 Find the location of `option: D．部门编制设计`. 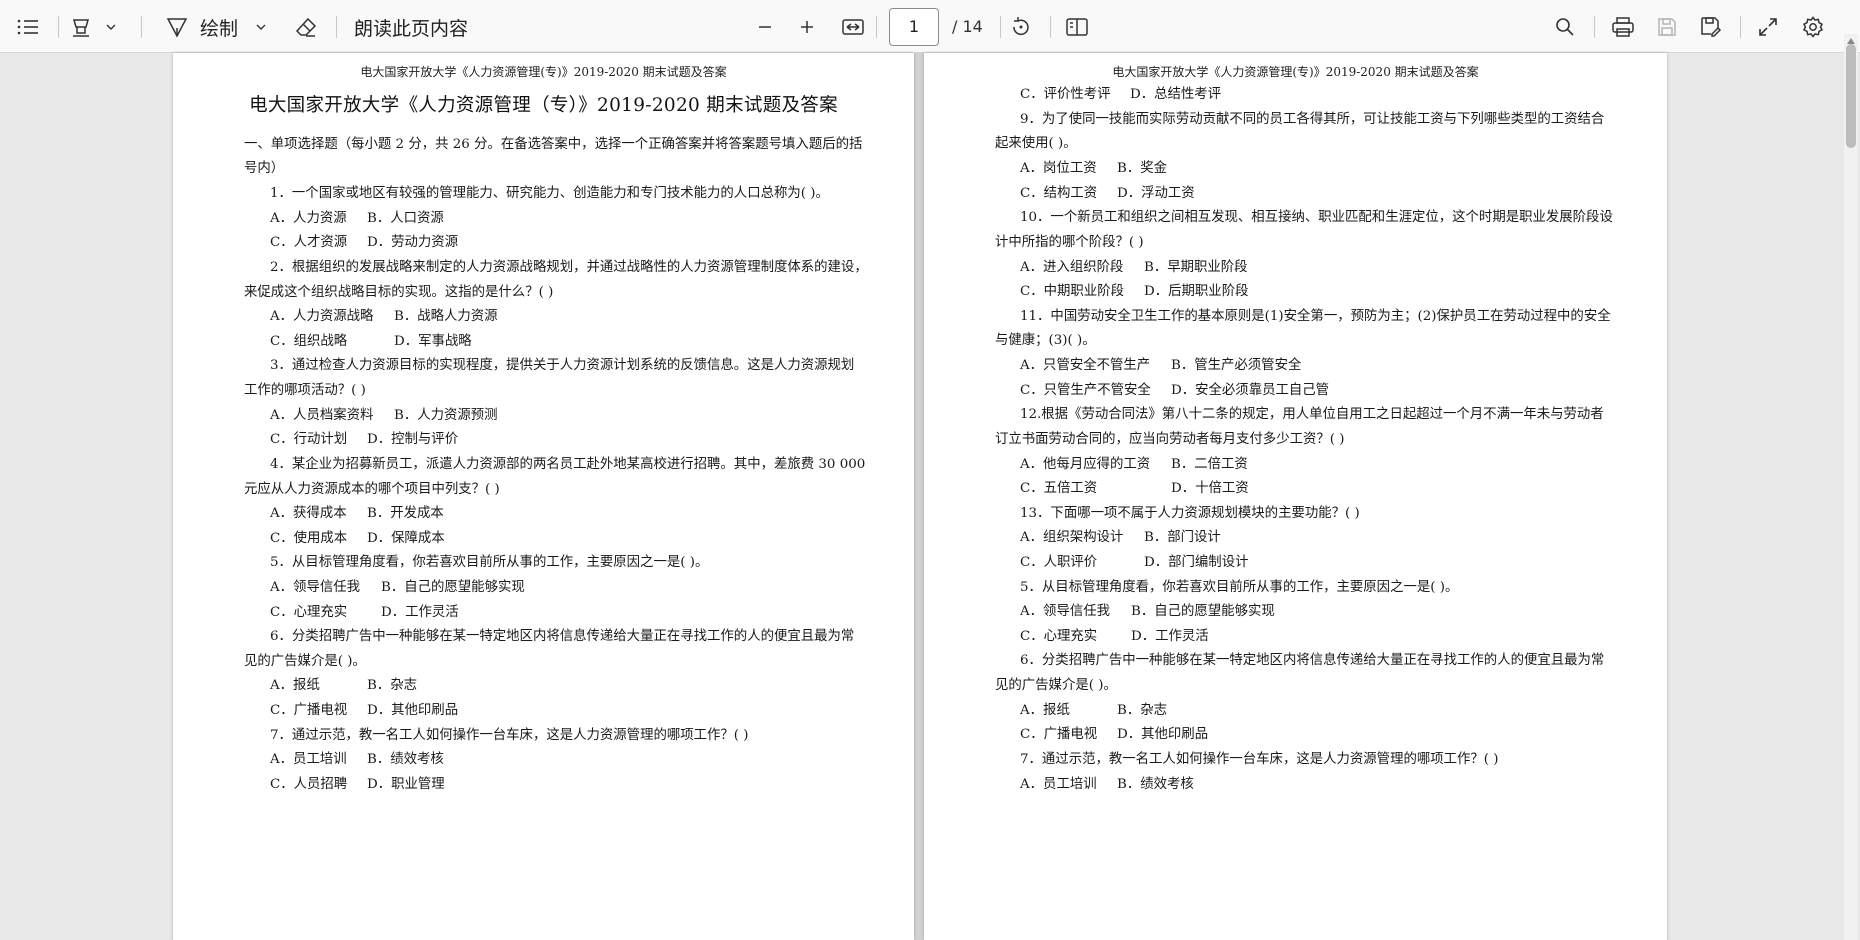

option: D．部门编制设计 is located at coordinates (1196, 562).